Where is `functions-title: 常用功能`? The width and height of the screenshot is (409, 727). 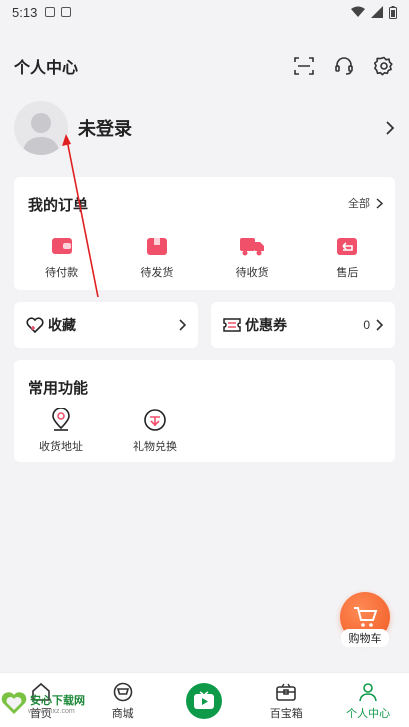 functions-title: 常用功能 is located at coordinates (58, 388).